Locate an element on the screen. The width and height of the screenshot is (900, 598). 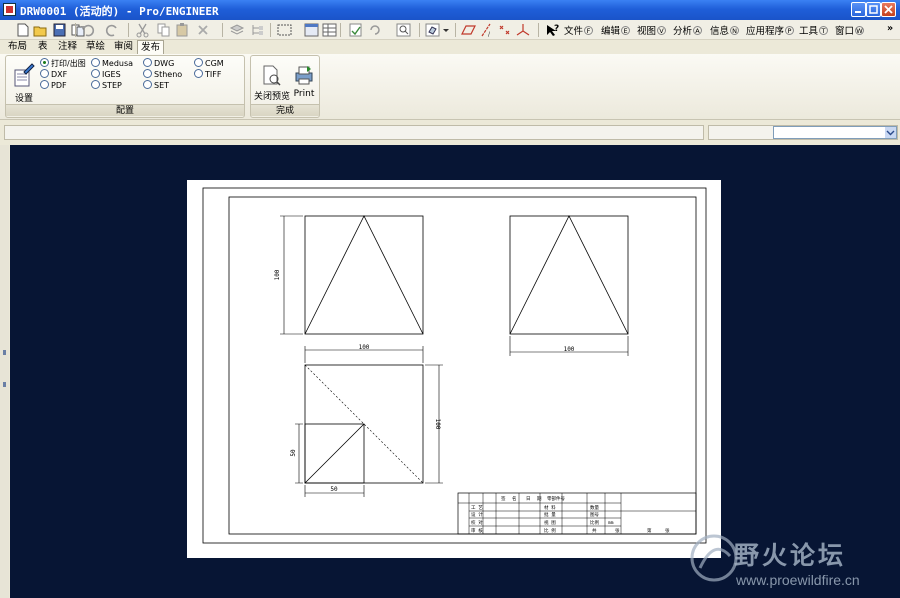
tab-layout: 布局 is located at coordinates (17, 47).